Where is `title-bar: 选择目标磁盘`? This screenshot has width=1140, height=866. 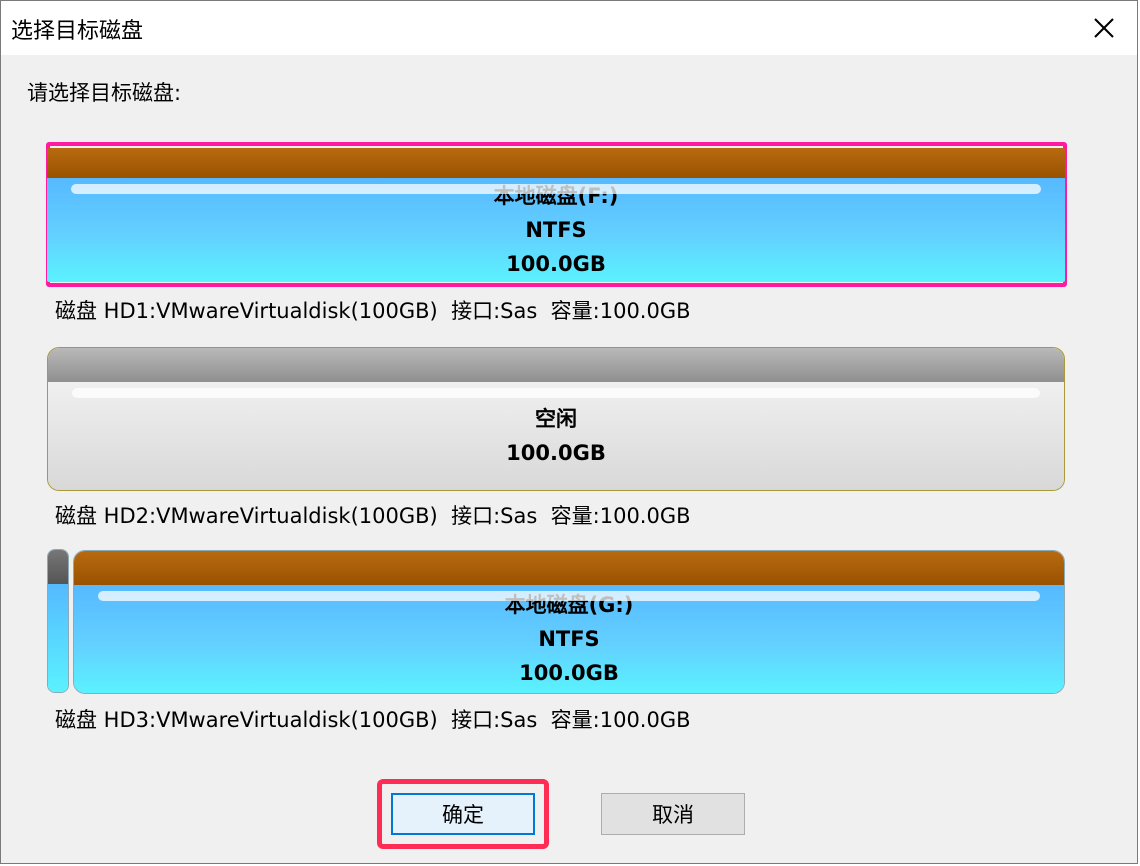
title-bar: 选择目标磁盘 is located at coordinates (569, 28).